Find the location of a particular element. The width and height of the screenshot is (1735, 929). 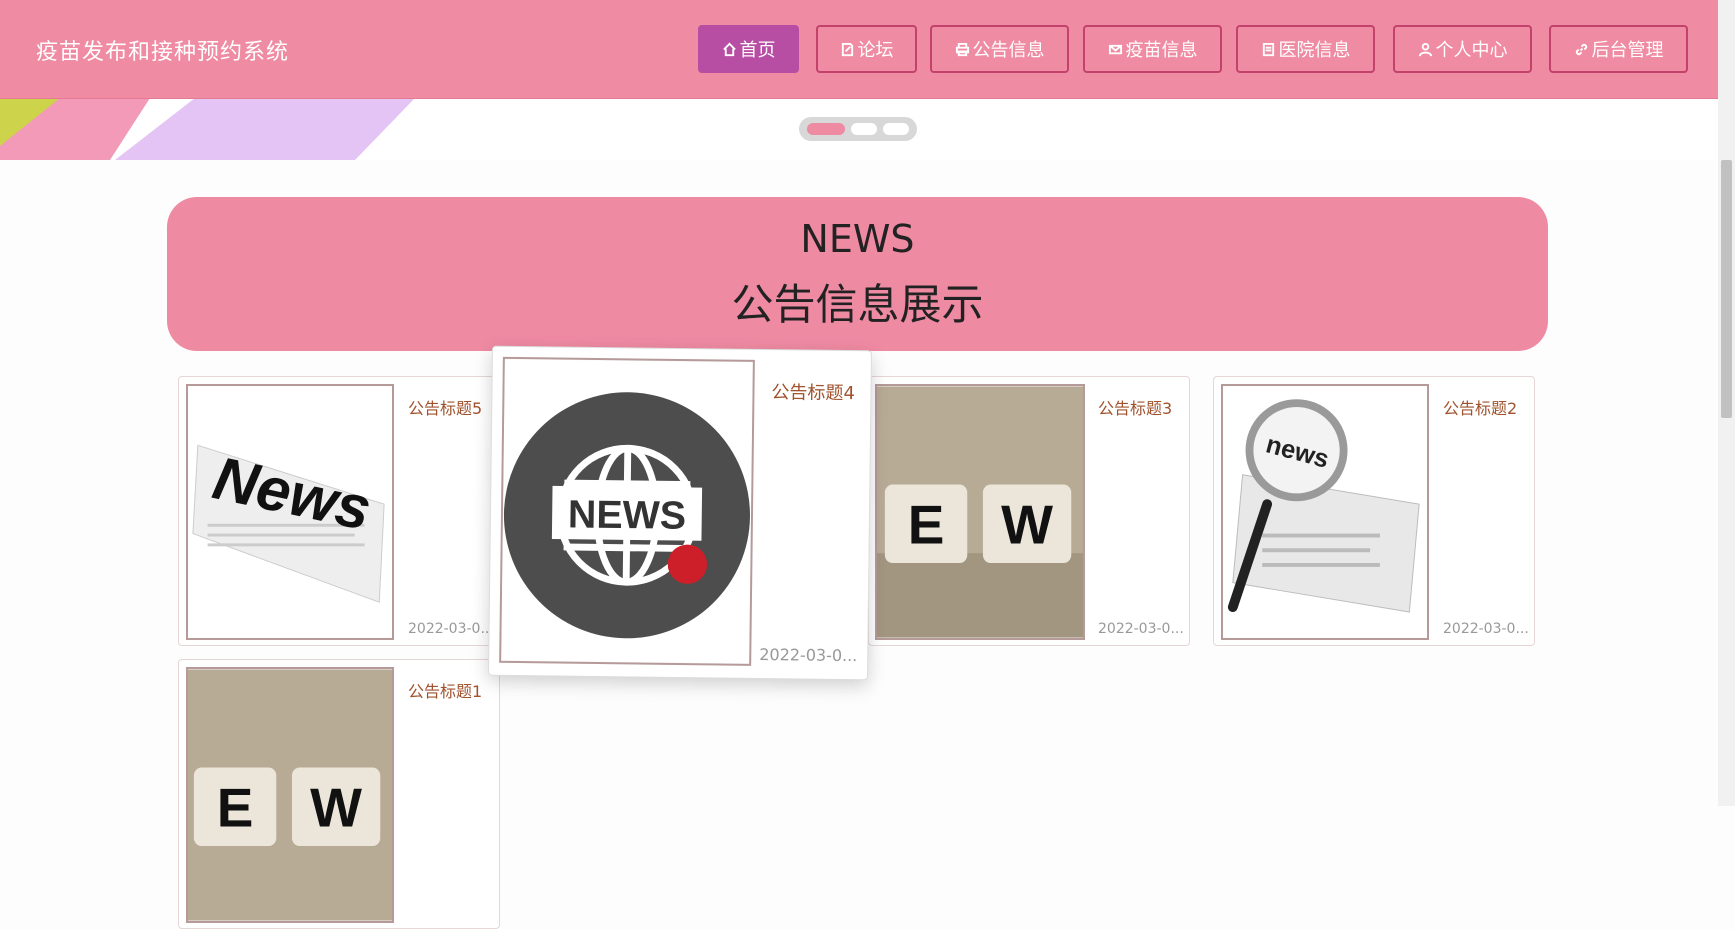

document-icon is located at coordinates (1268, 49).